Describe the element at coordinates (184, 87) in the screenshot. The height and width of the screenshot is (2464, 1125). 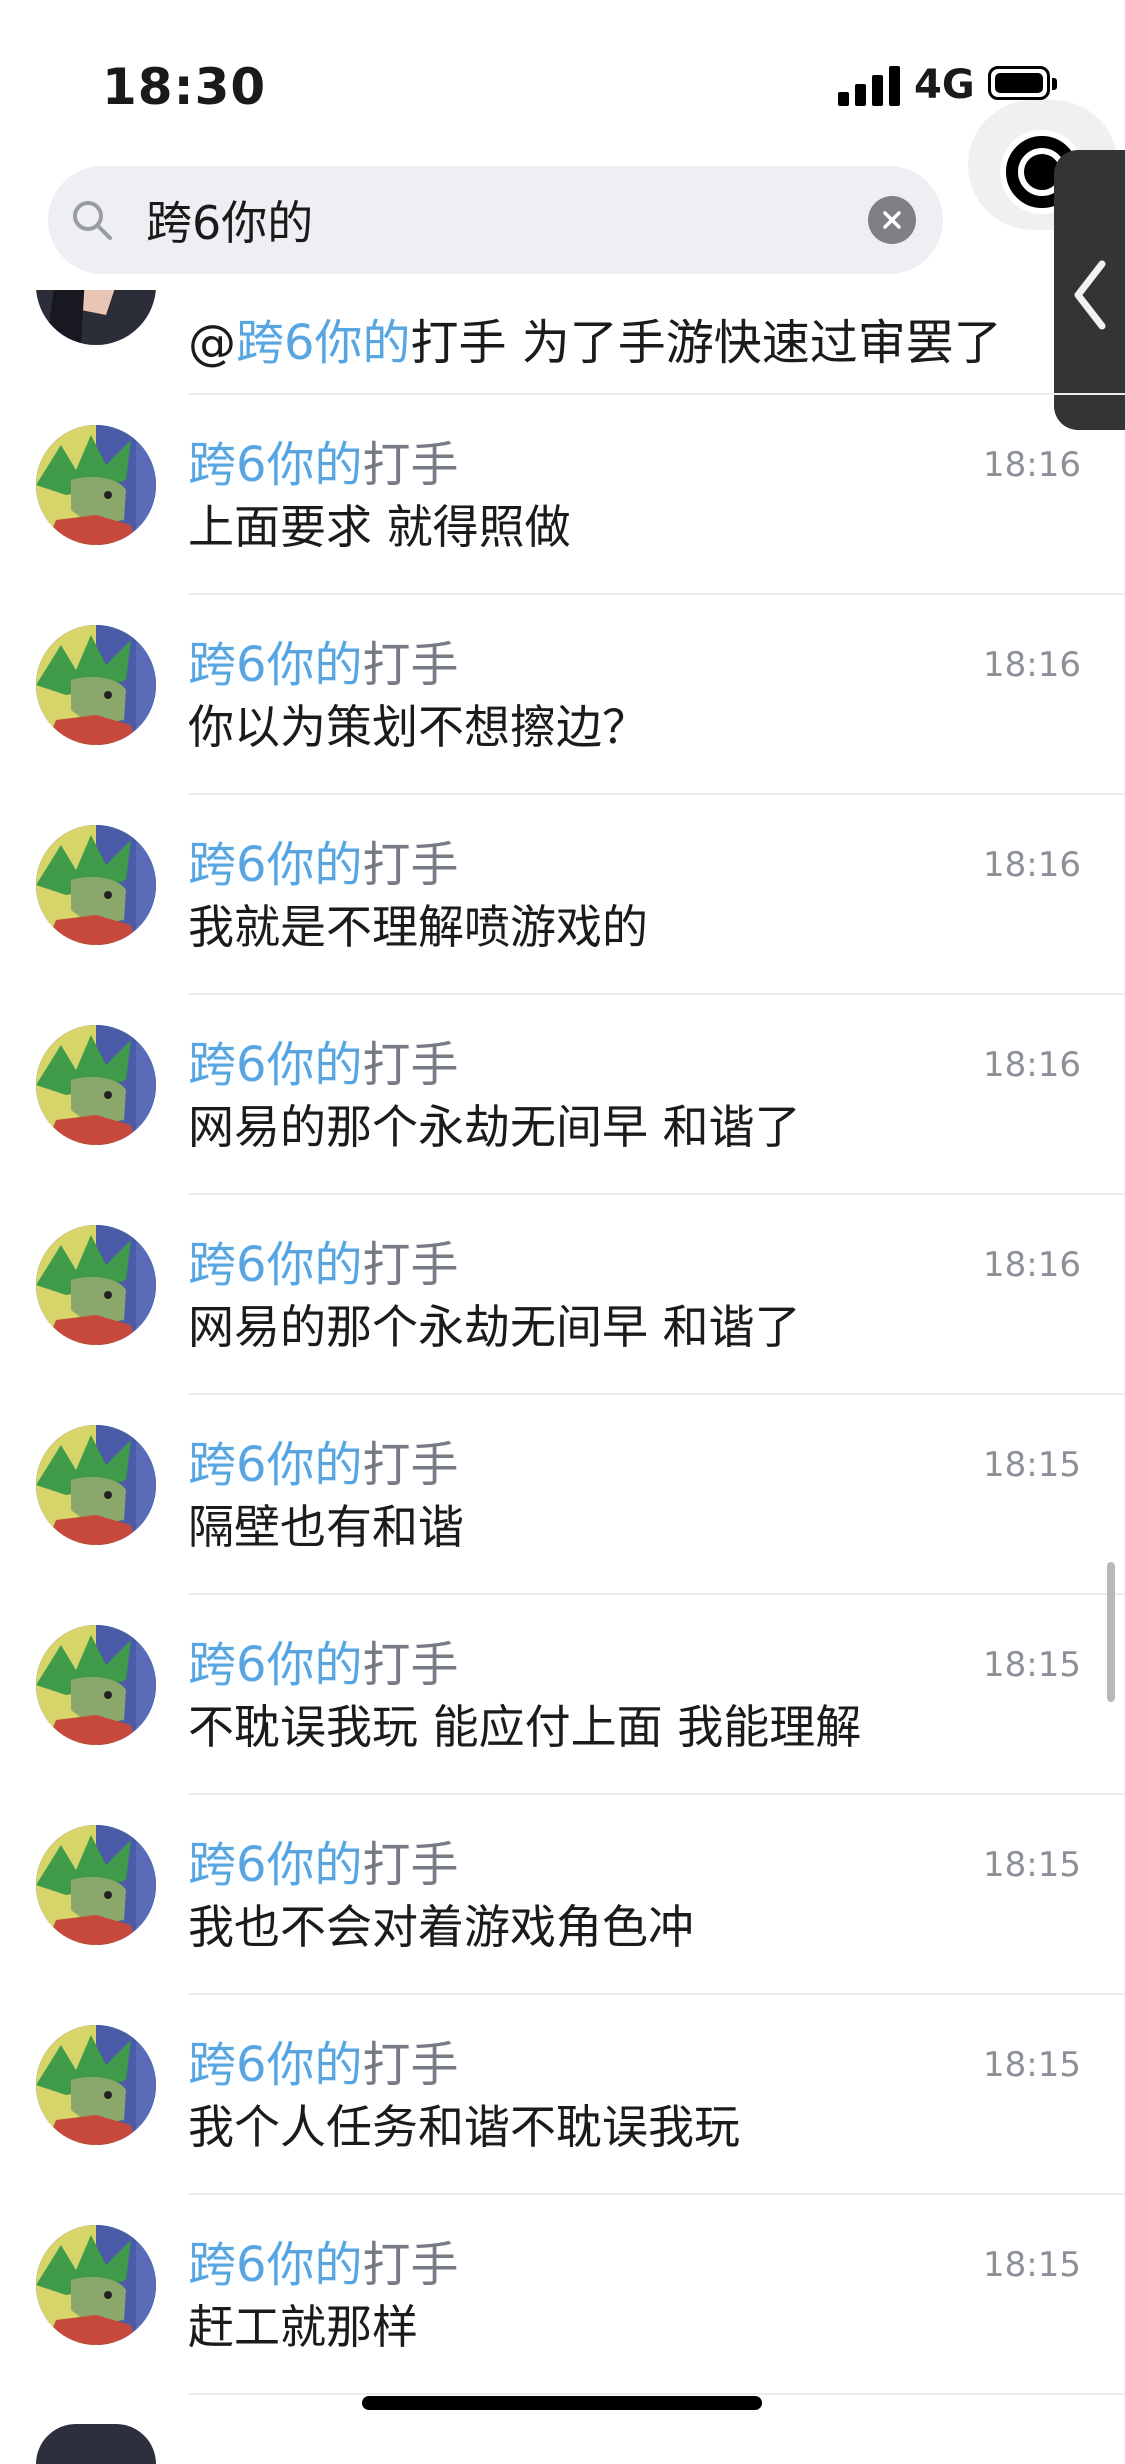
I see `status-time: 18:30` at that location.